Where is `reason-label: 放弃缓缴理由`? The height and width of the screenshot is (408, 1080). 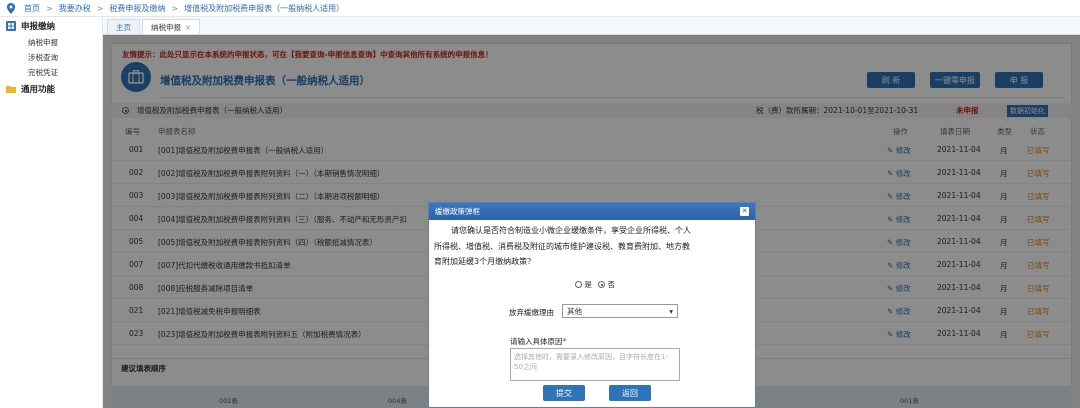
reason-label: 放弃缓缴理由 is located at coordinates (531, 312).